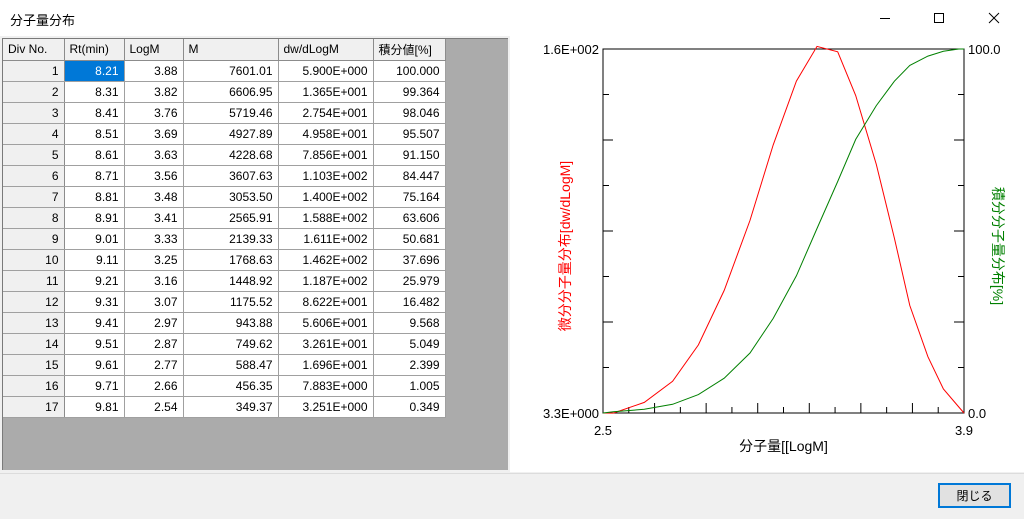 This screenshot has height=519, width=1024. Describe the element at coordinates (885, 18) in the screenshot. I see `minimize-button` at that location.